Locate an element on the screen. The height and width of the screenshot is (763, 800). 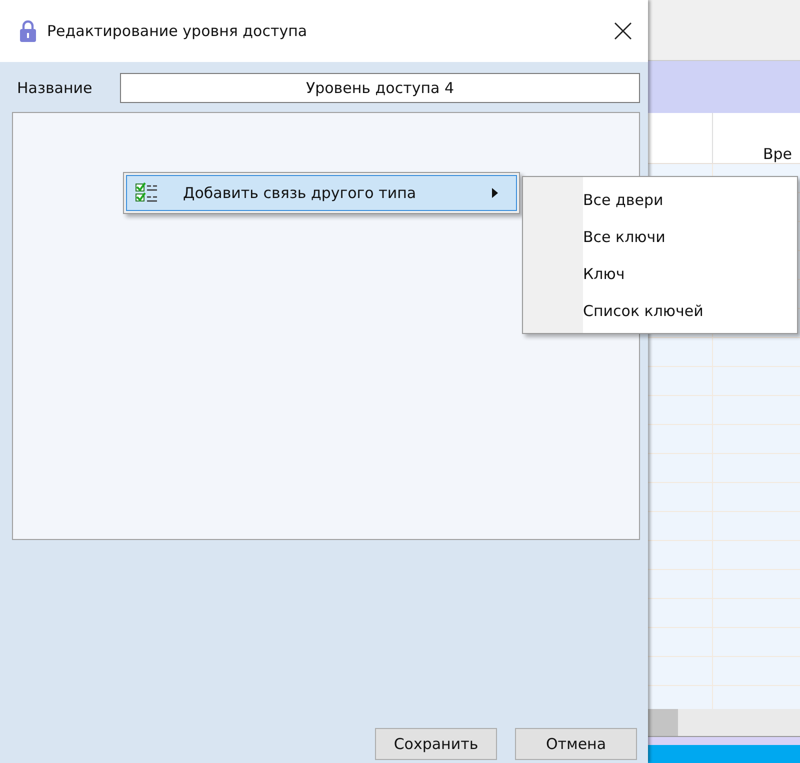
close-icon is located at coordinates (623, 31).